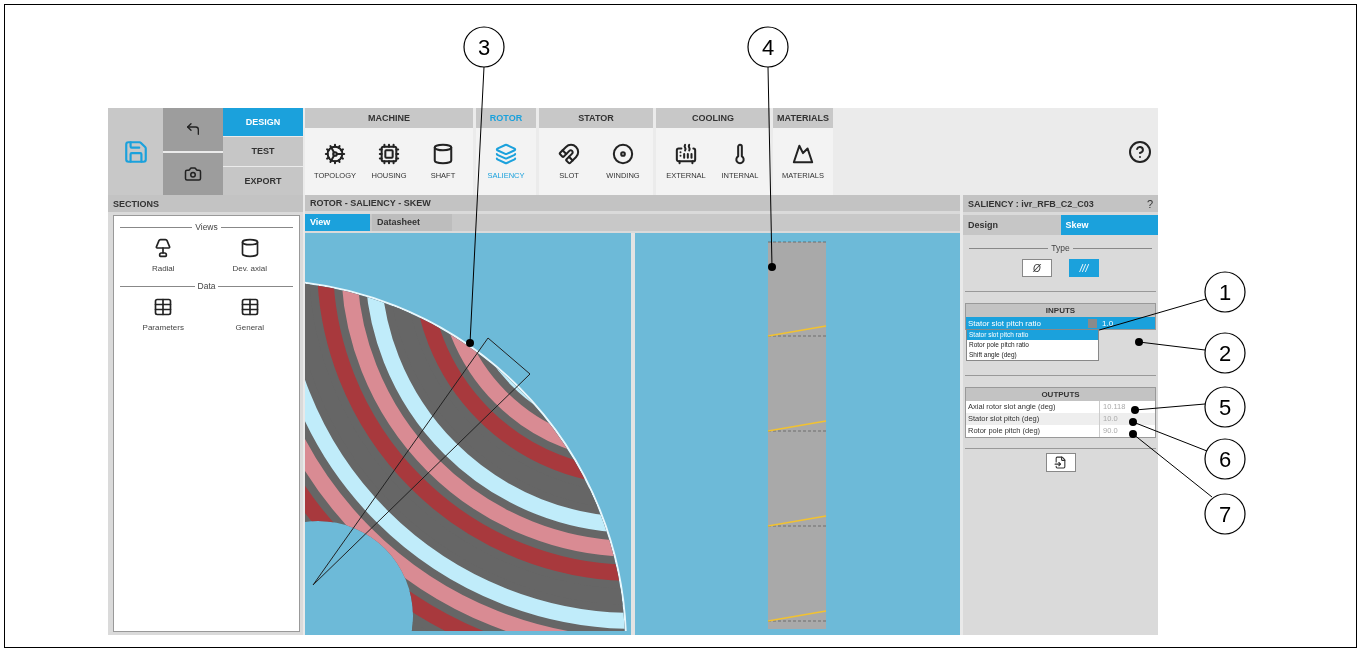 The height and width of the screenshot is (652, 1361). I want to click on section-item: General, so click(249, 314).